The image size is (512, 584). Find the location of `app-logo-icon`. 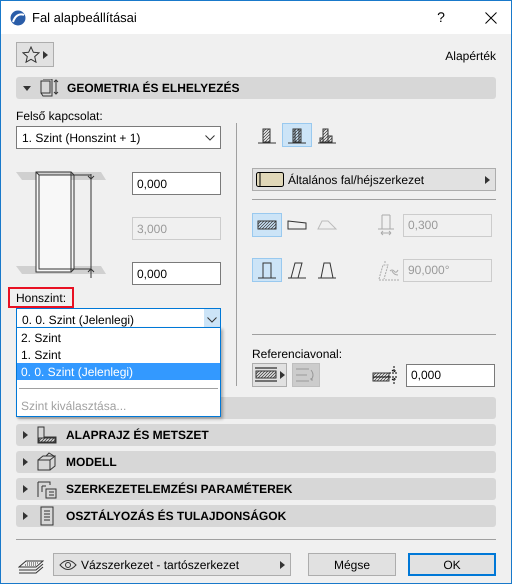

app-logo-icon is located at coordinates (18, 18).